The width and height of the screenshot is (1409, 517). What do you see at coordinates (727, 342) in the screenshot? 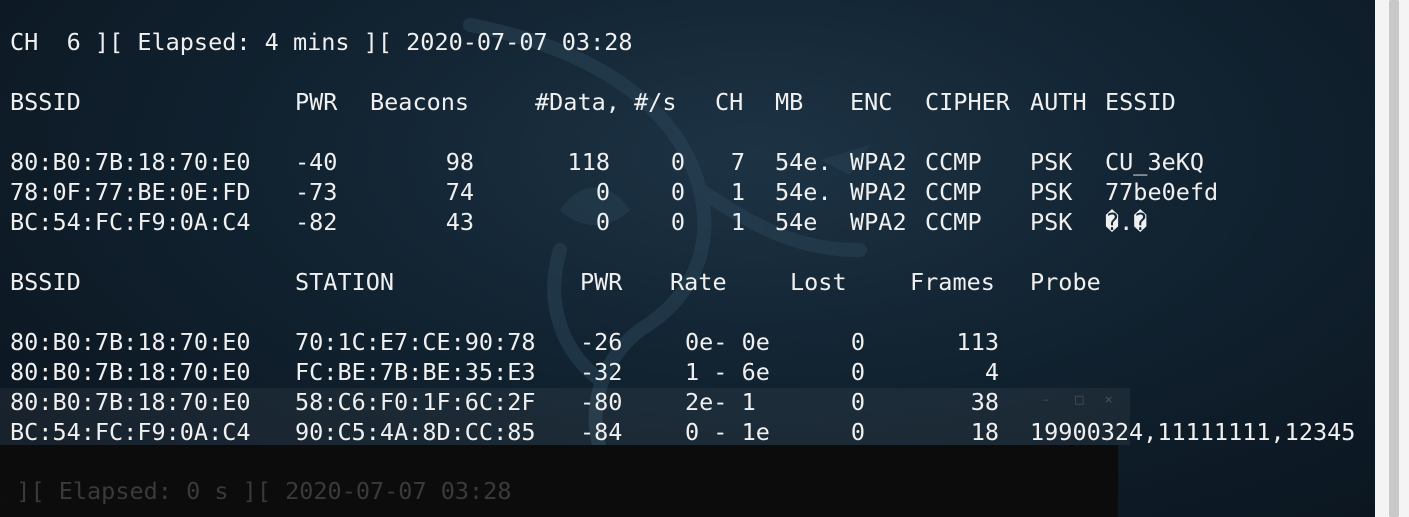
I see `station-rate: 0e- 0e` at bounding box center [727, 342].